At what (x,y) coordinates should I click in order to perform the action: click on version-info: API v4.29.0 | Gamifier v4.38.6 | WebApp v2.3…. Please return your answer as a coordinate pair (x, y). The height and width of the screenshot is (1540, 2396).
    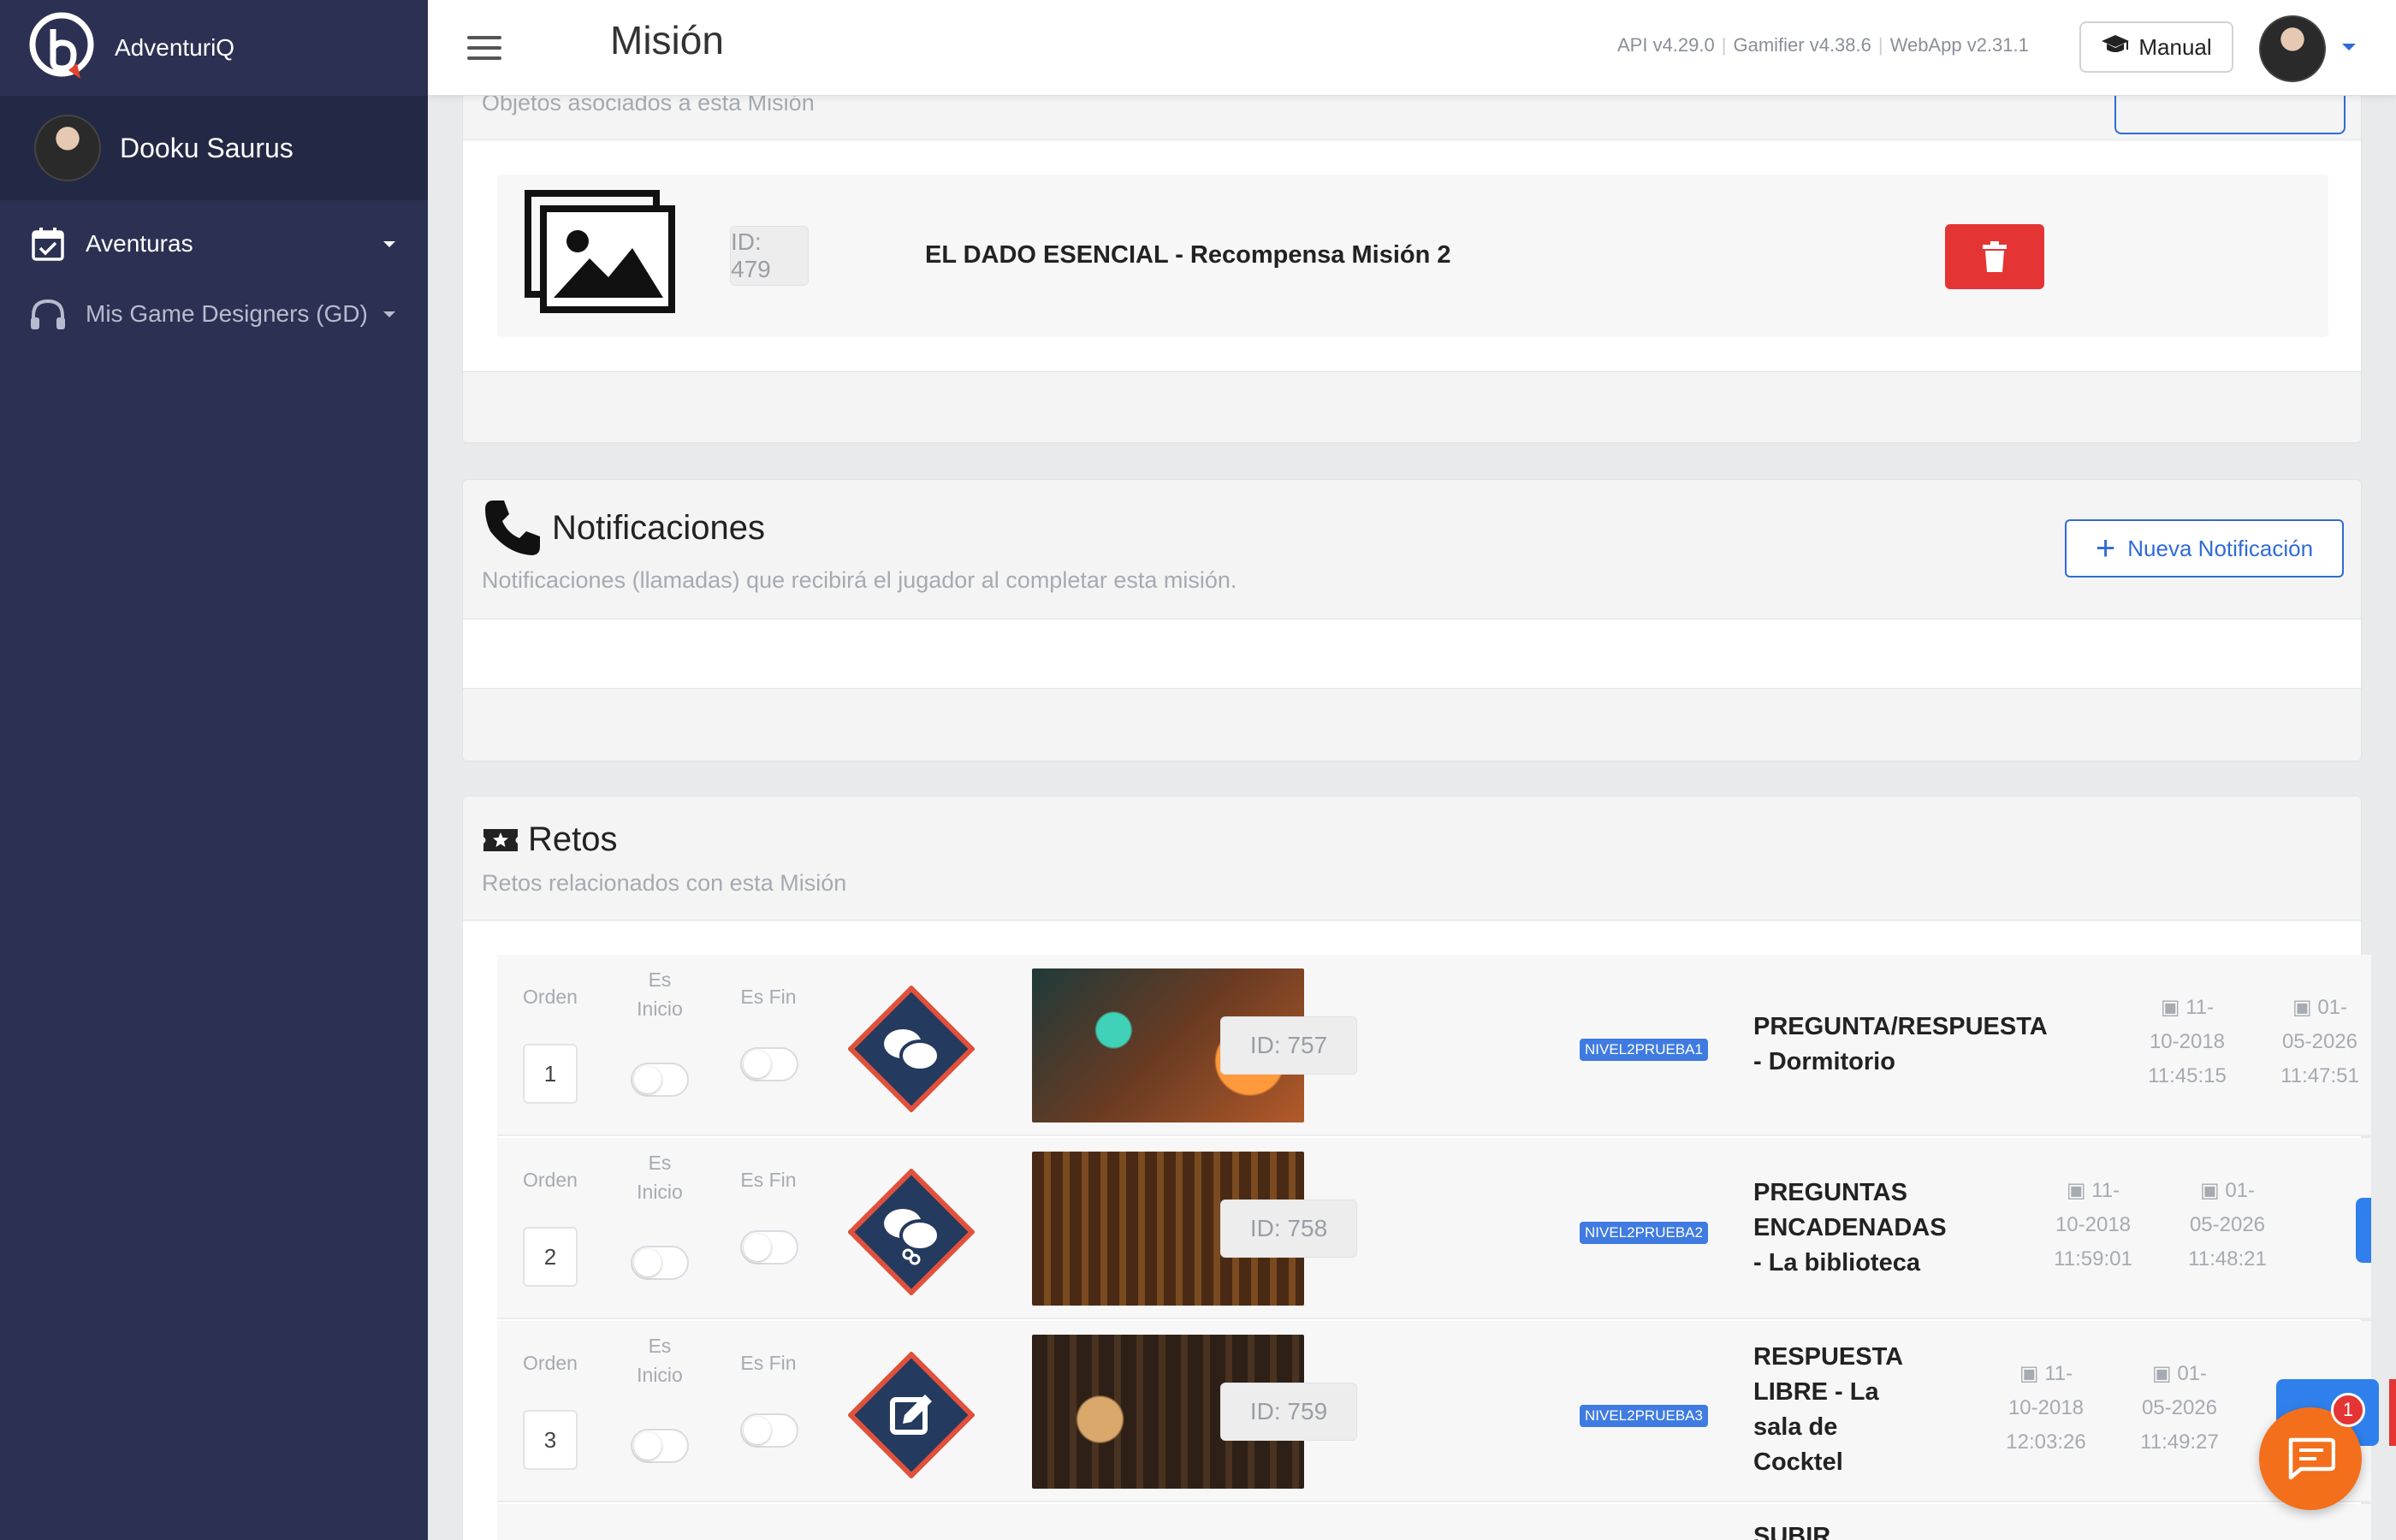
    Looking at the image, I should click on (1823, 45).